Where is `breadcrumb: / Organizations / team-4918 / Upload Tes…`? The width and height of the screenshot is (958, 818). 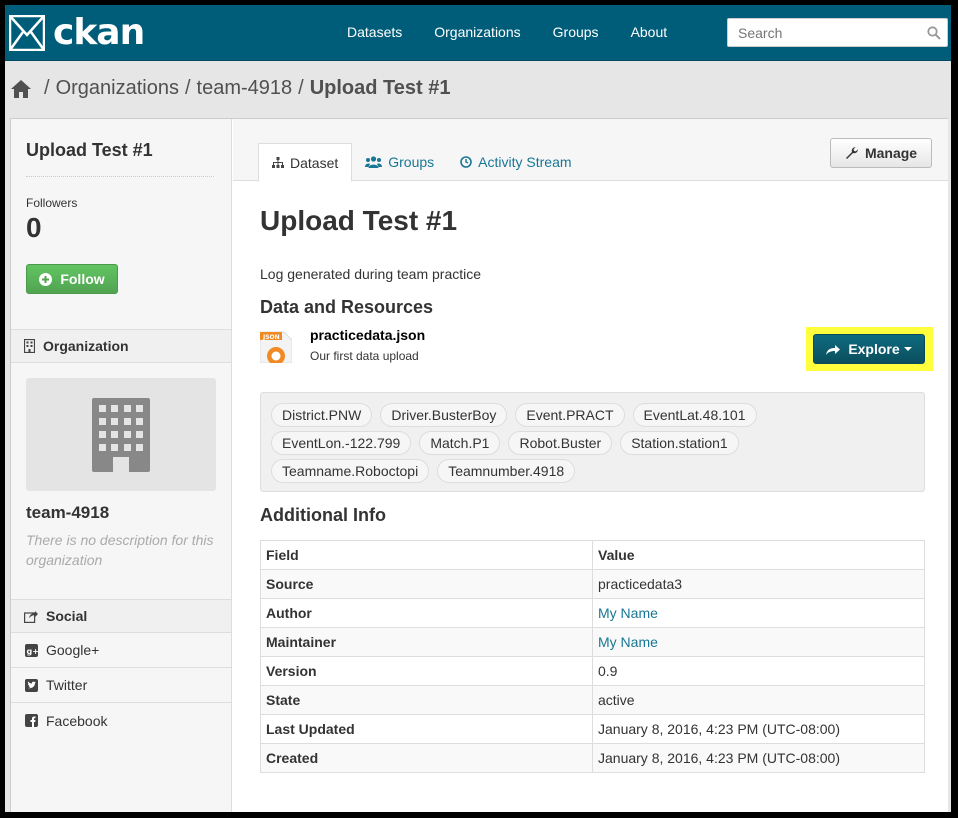
breadcrumb: / Organizations / team-4918 / Upload Tes… is located at coordinates (230, 88).